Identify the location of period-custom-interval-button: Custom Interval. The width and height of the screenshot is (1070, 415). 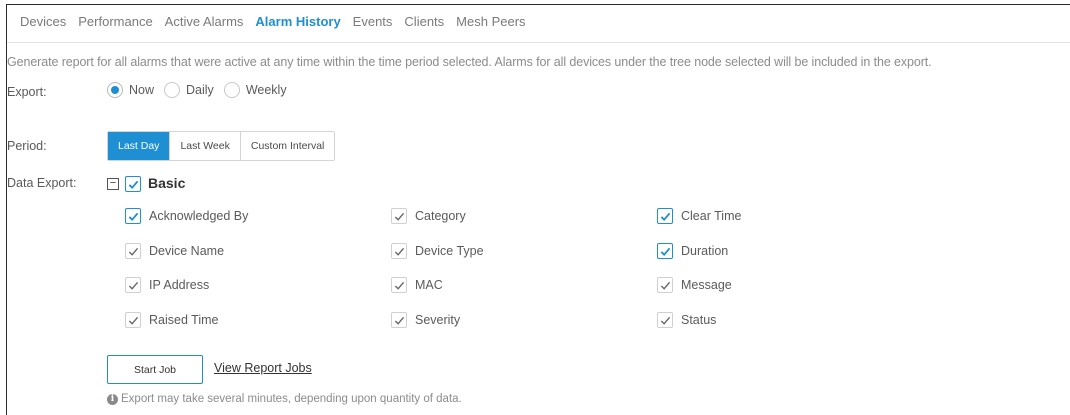
(287, 146).